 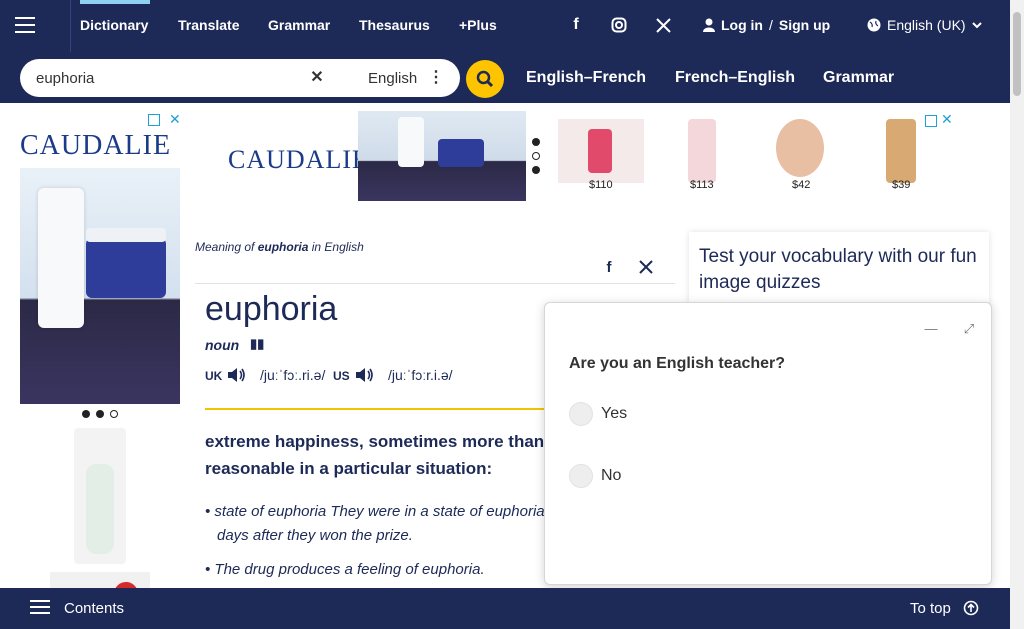 I want to click on dictionary-select: English ⋮, so click(x=402, y=78).